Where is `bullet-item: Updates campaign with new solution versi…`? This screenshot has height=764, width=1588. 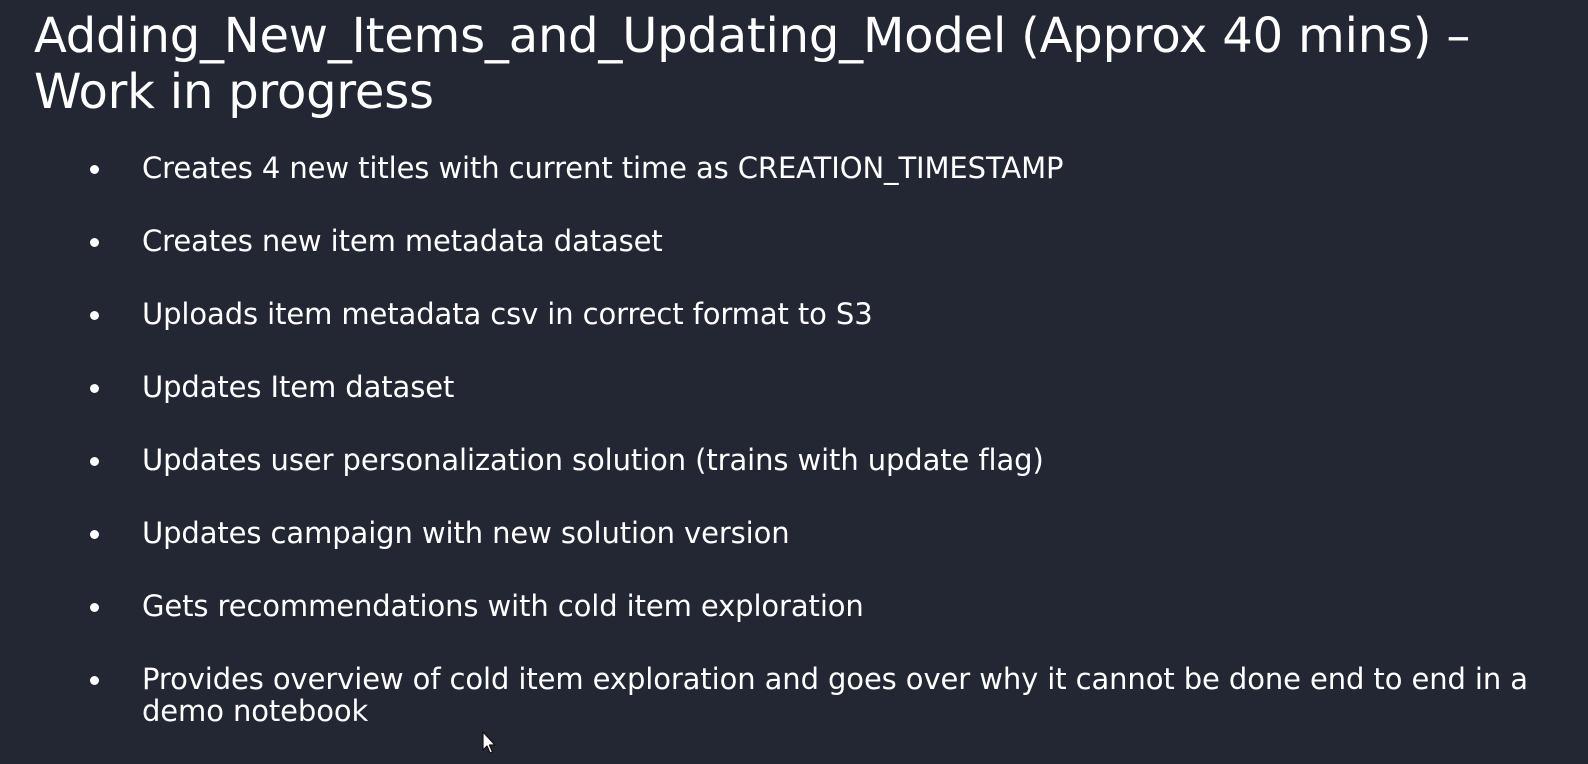 bullet-item: Updates campaign with new solution versi… is located at coordinates (818, 533).